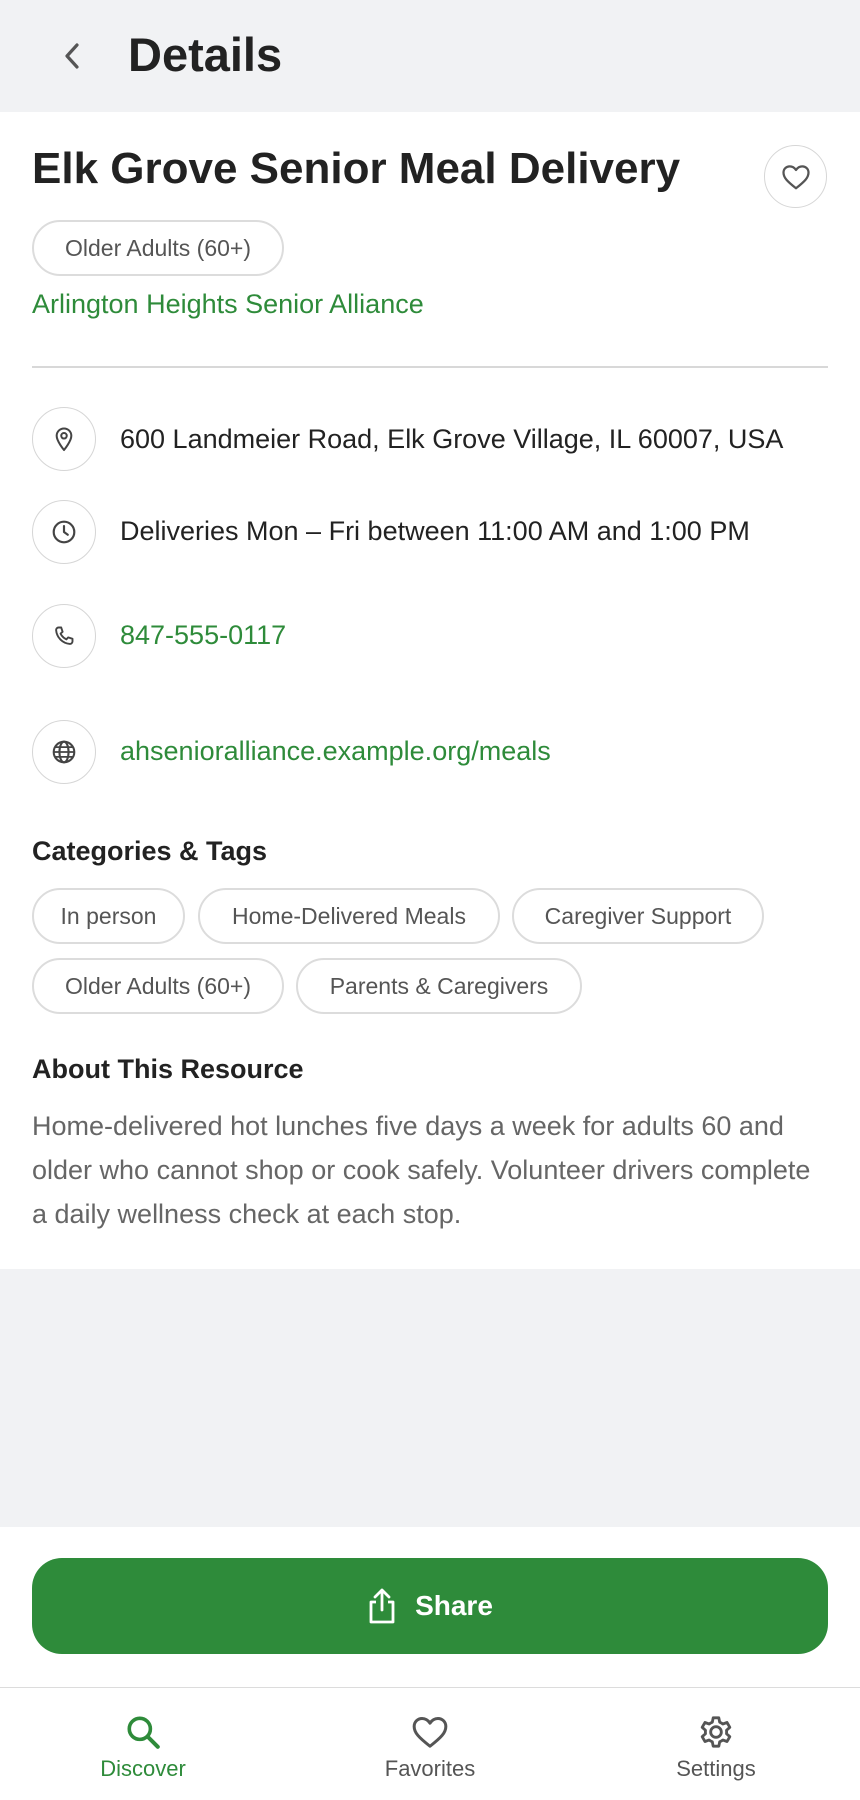 Image resolution: width=860 pixels, height=1800 pixels. Describe the element at coordinates (638, 916) in the screenshot. I see `tag-chip: Caregiver Support` at that location.